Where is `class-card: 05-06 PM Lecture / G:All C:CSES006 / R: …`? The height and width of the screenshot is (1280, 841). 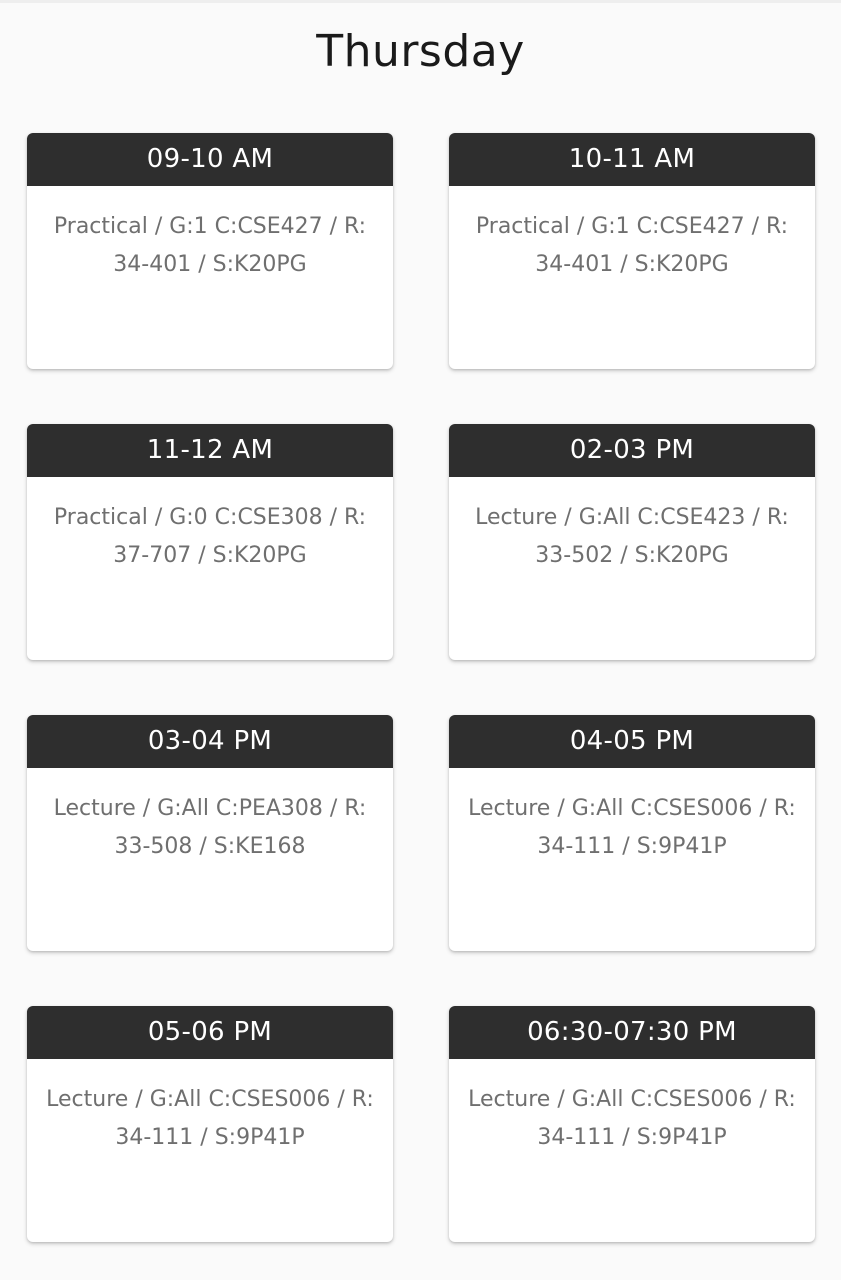
class-card: 05-06 PM Lecture / G:All C:CSES006 / R: … is located at coordinates (210, 1124).